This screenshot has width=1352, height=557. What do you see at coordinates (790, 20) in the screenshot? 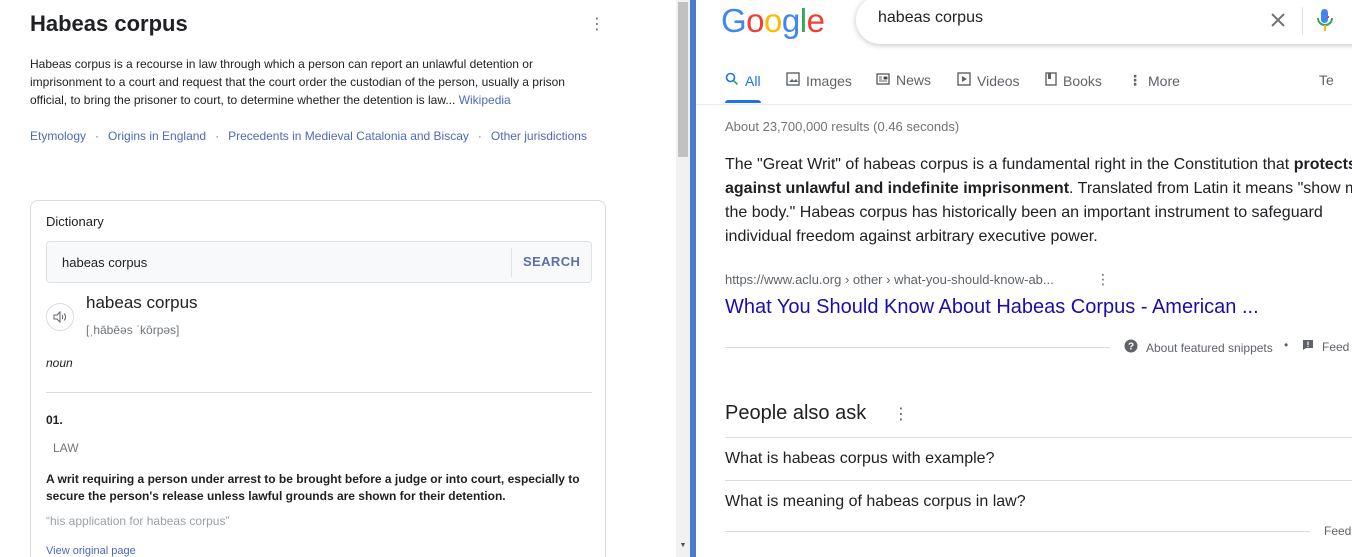
I see `logo-letter: g` at bounding box center [790, 20].